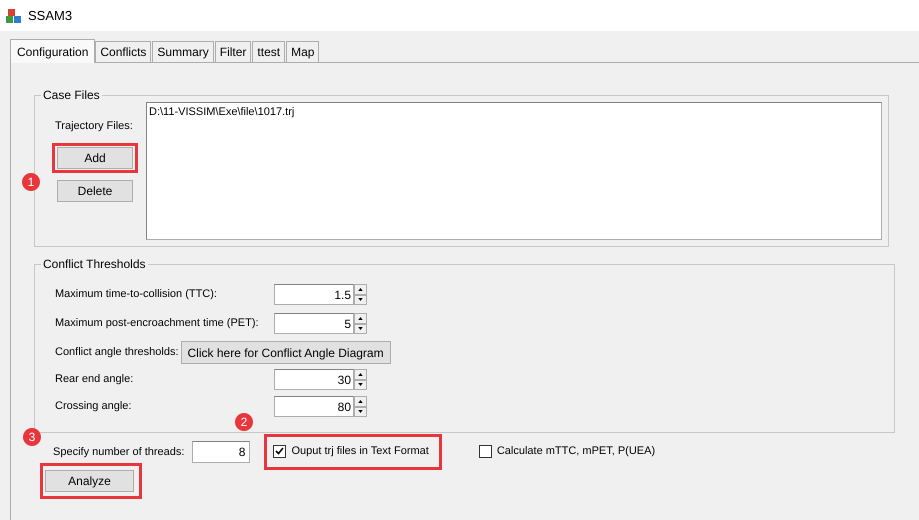 This screenshot has height=520, width=919. Describe the element at coordinates (314, 379) in the screenshot. I see `spin-field: 30` at that location.